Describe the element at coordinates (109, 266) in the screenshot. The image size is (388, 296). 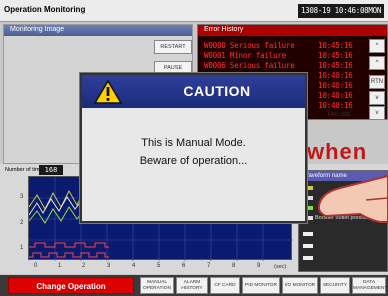
I see `x-tick: 3` at that location.